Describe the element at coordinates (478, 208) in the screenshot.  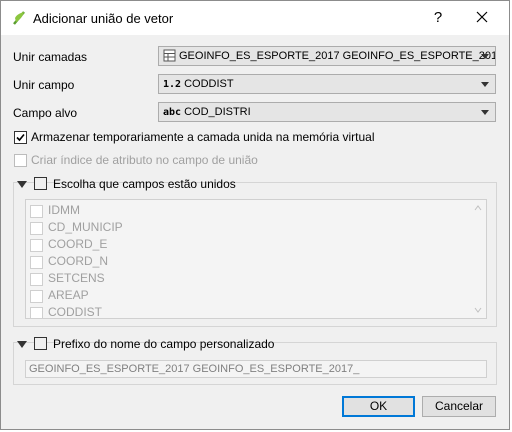
I see `scroll-up-icon` at that location.